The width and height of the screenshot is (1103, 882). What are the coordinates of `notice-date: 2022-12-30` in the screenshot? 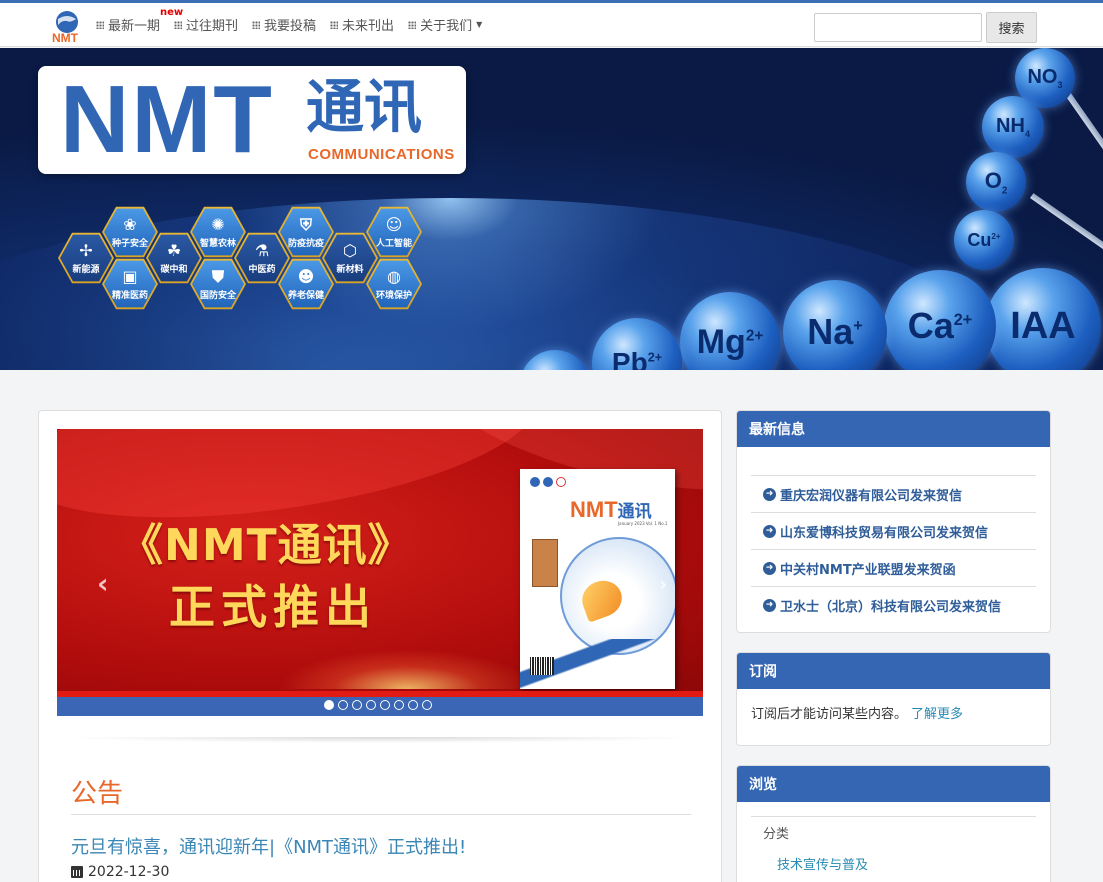 It's located at (120, 872).